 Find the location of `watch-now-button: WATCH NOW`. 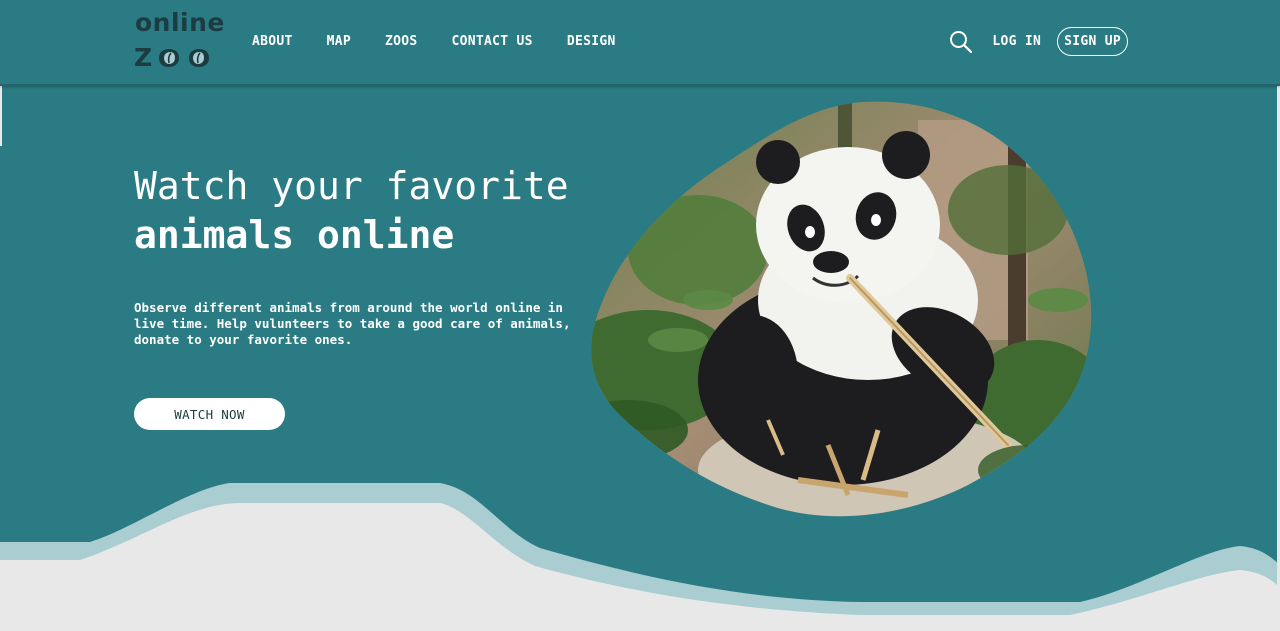

watch-now-button: WATCH NOW is located at coordinates (209, 414).